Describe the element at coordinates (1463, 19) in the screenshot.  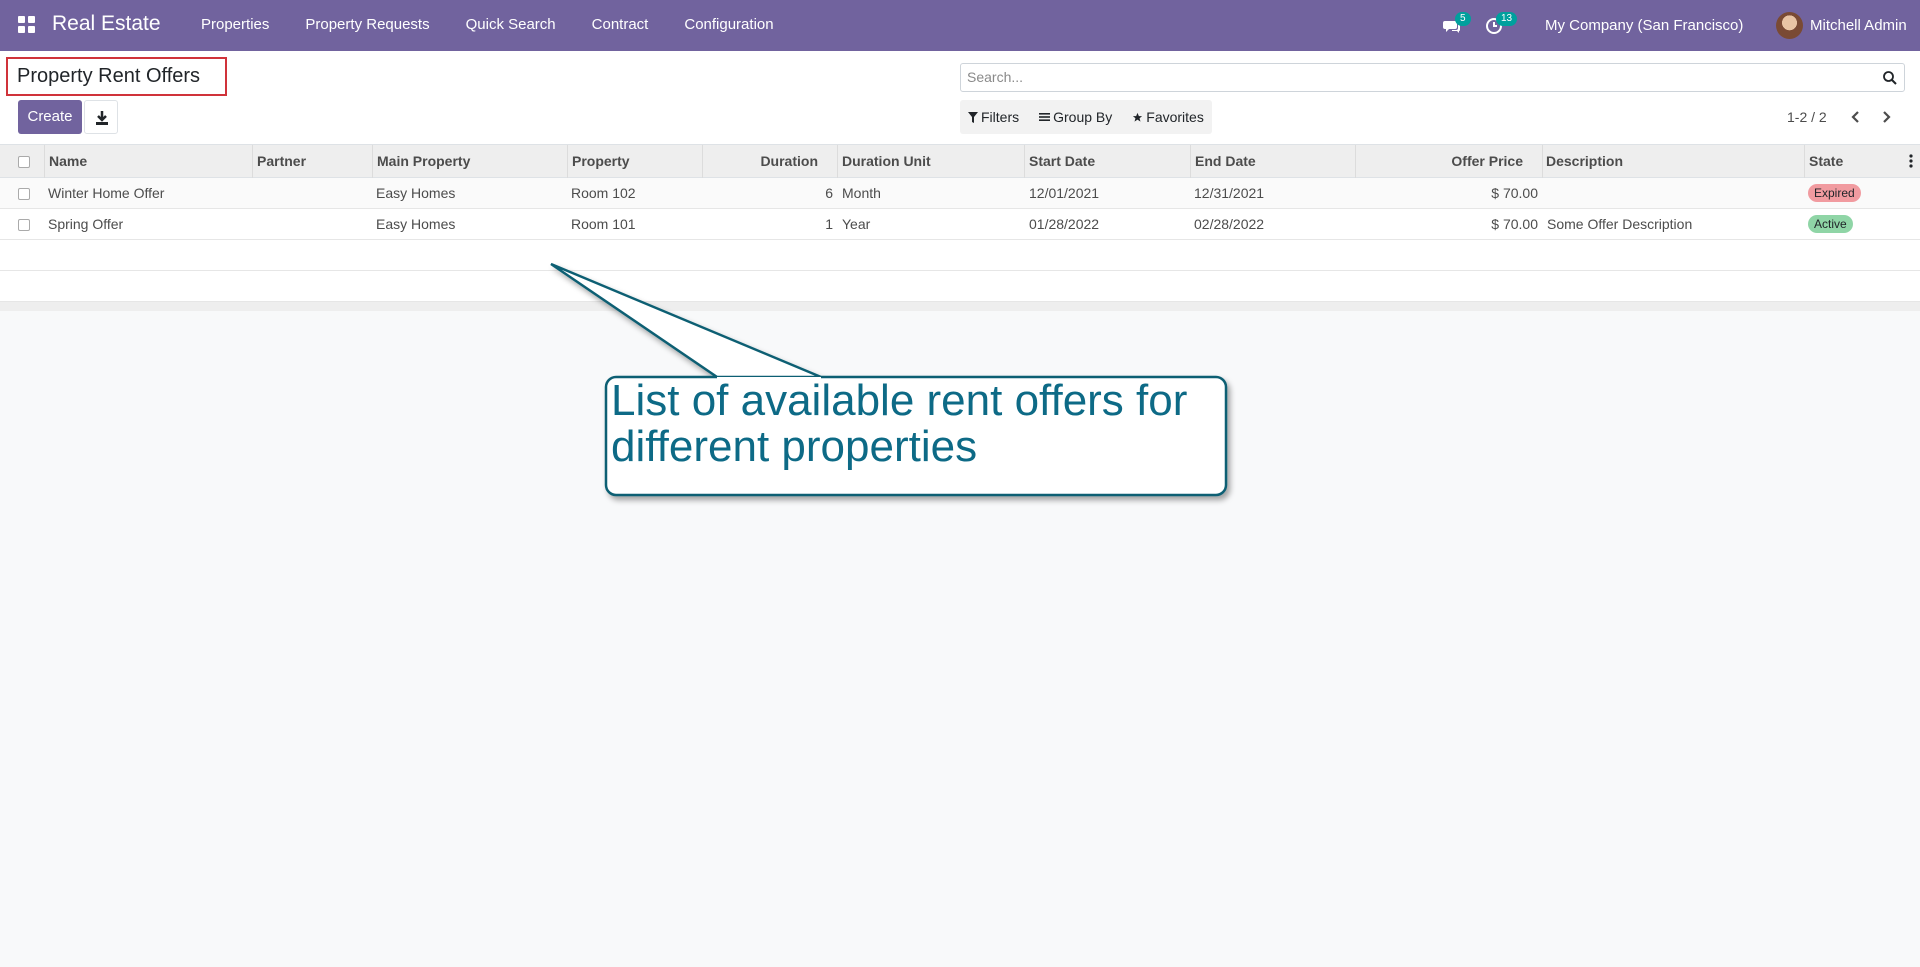
I see `messages-badge: 5` at that location.